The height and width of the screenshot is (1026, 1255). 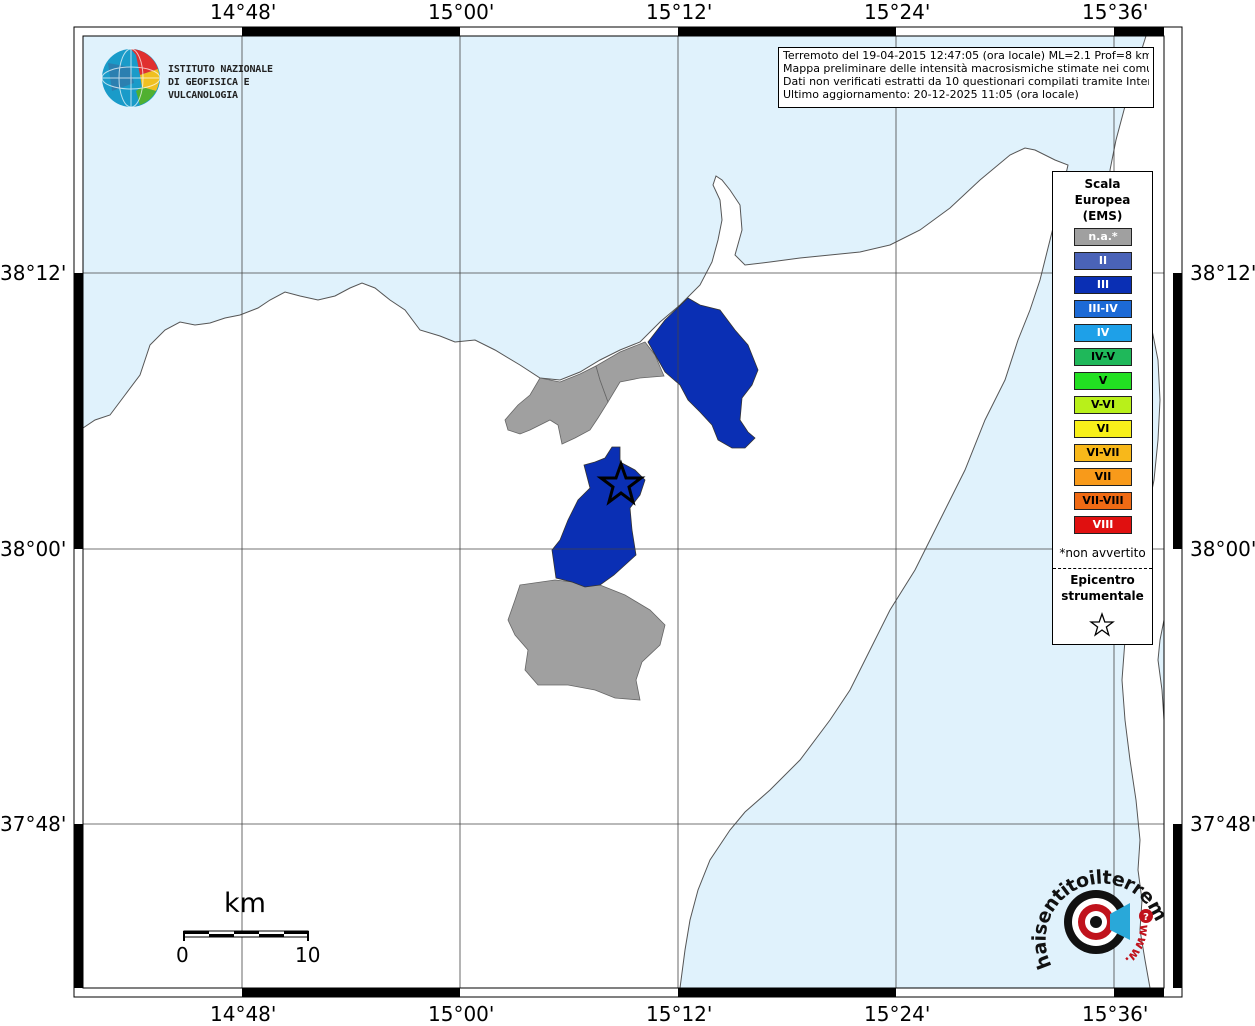 What do you see at coordinates (679, 1014) in the screenshot?
I see `lon-label-bottom-3: 15°12'` at bounding box center [679, 1014].